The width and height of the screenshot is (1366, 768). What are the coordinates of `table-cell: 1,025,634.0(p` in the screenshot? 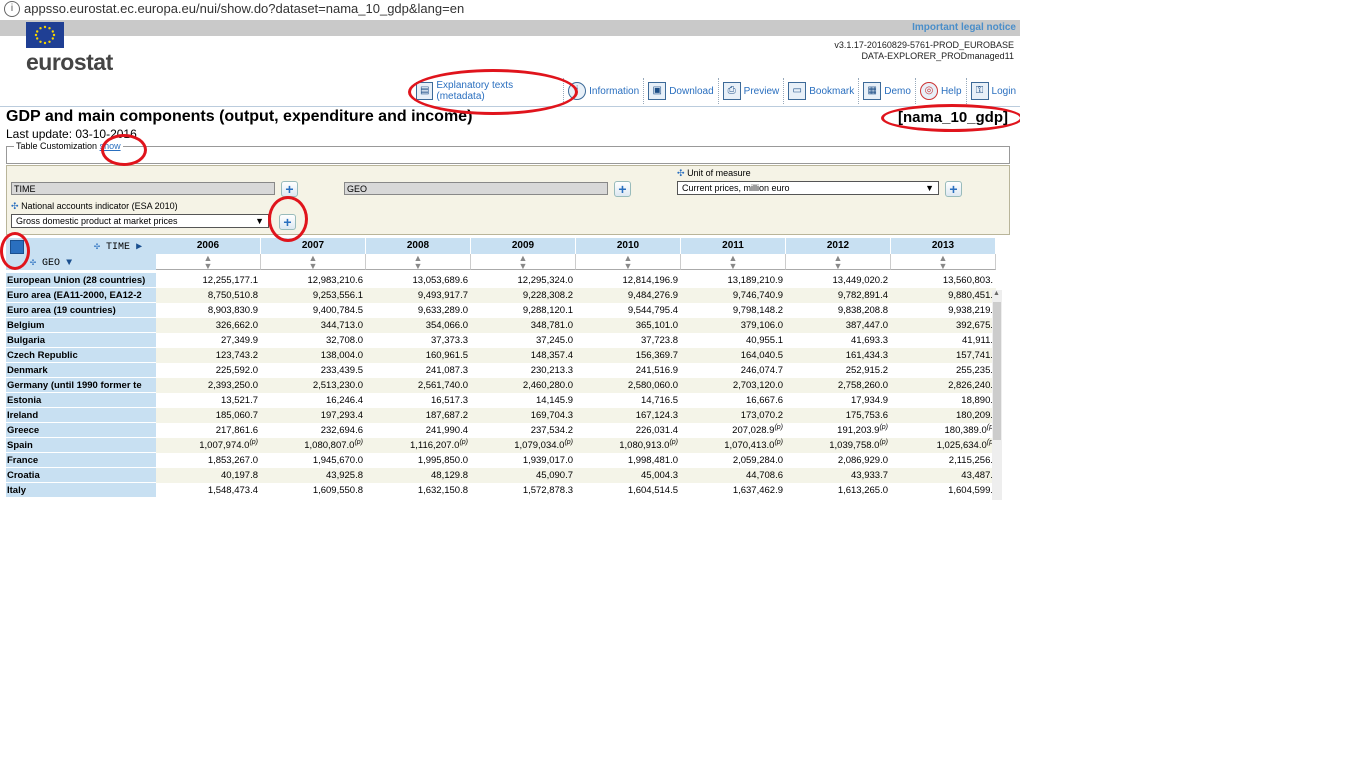 It's located at (943, 445).